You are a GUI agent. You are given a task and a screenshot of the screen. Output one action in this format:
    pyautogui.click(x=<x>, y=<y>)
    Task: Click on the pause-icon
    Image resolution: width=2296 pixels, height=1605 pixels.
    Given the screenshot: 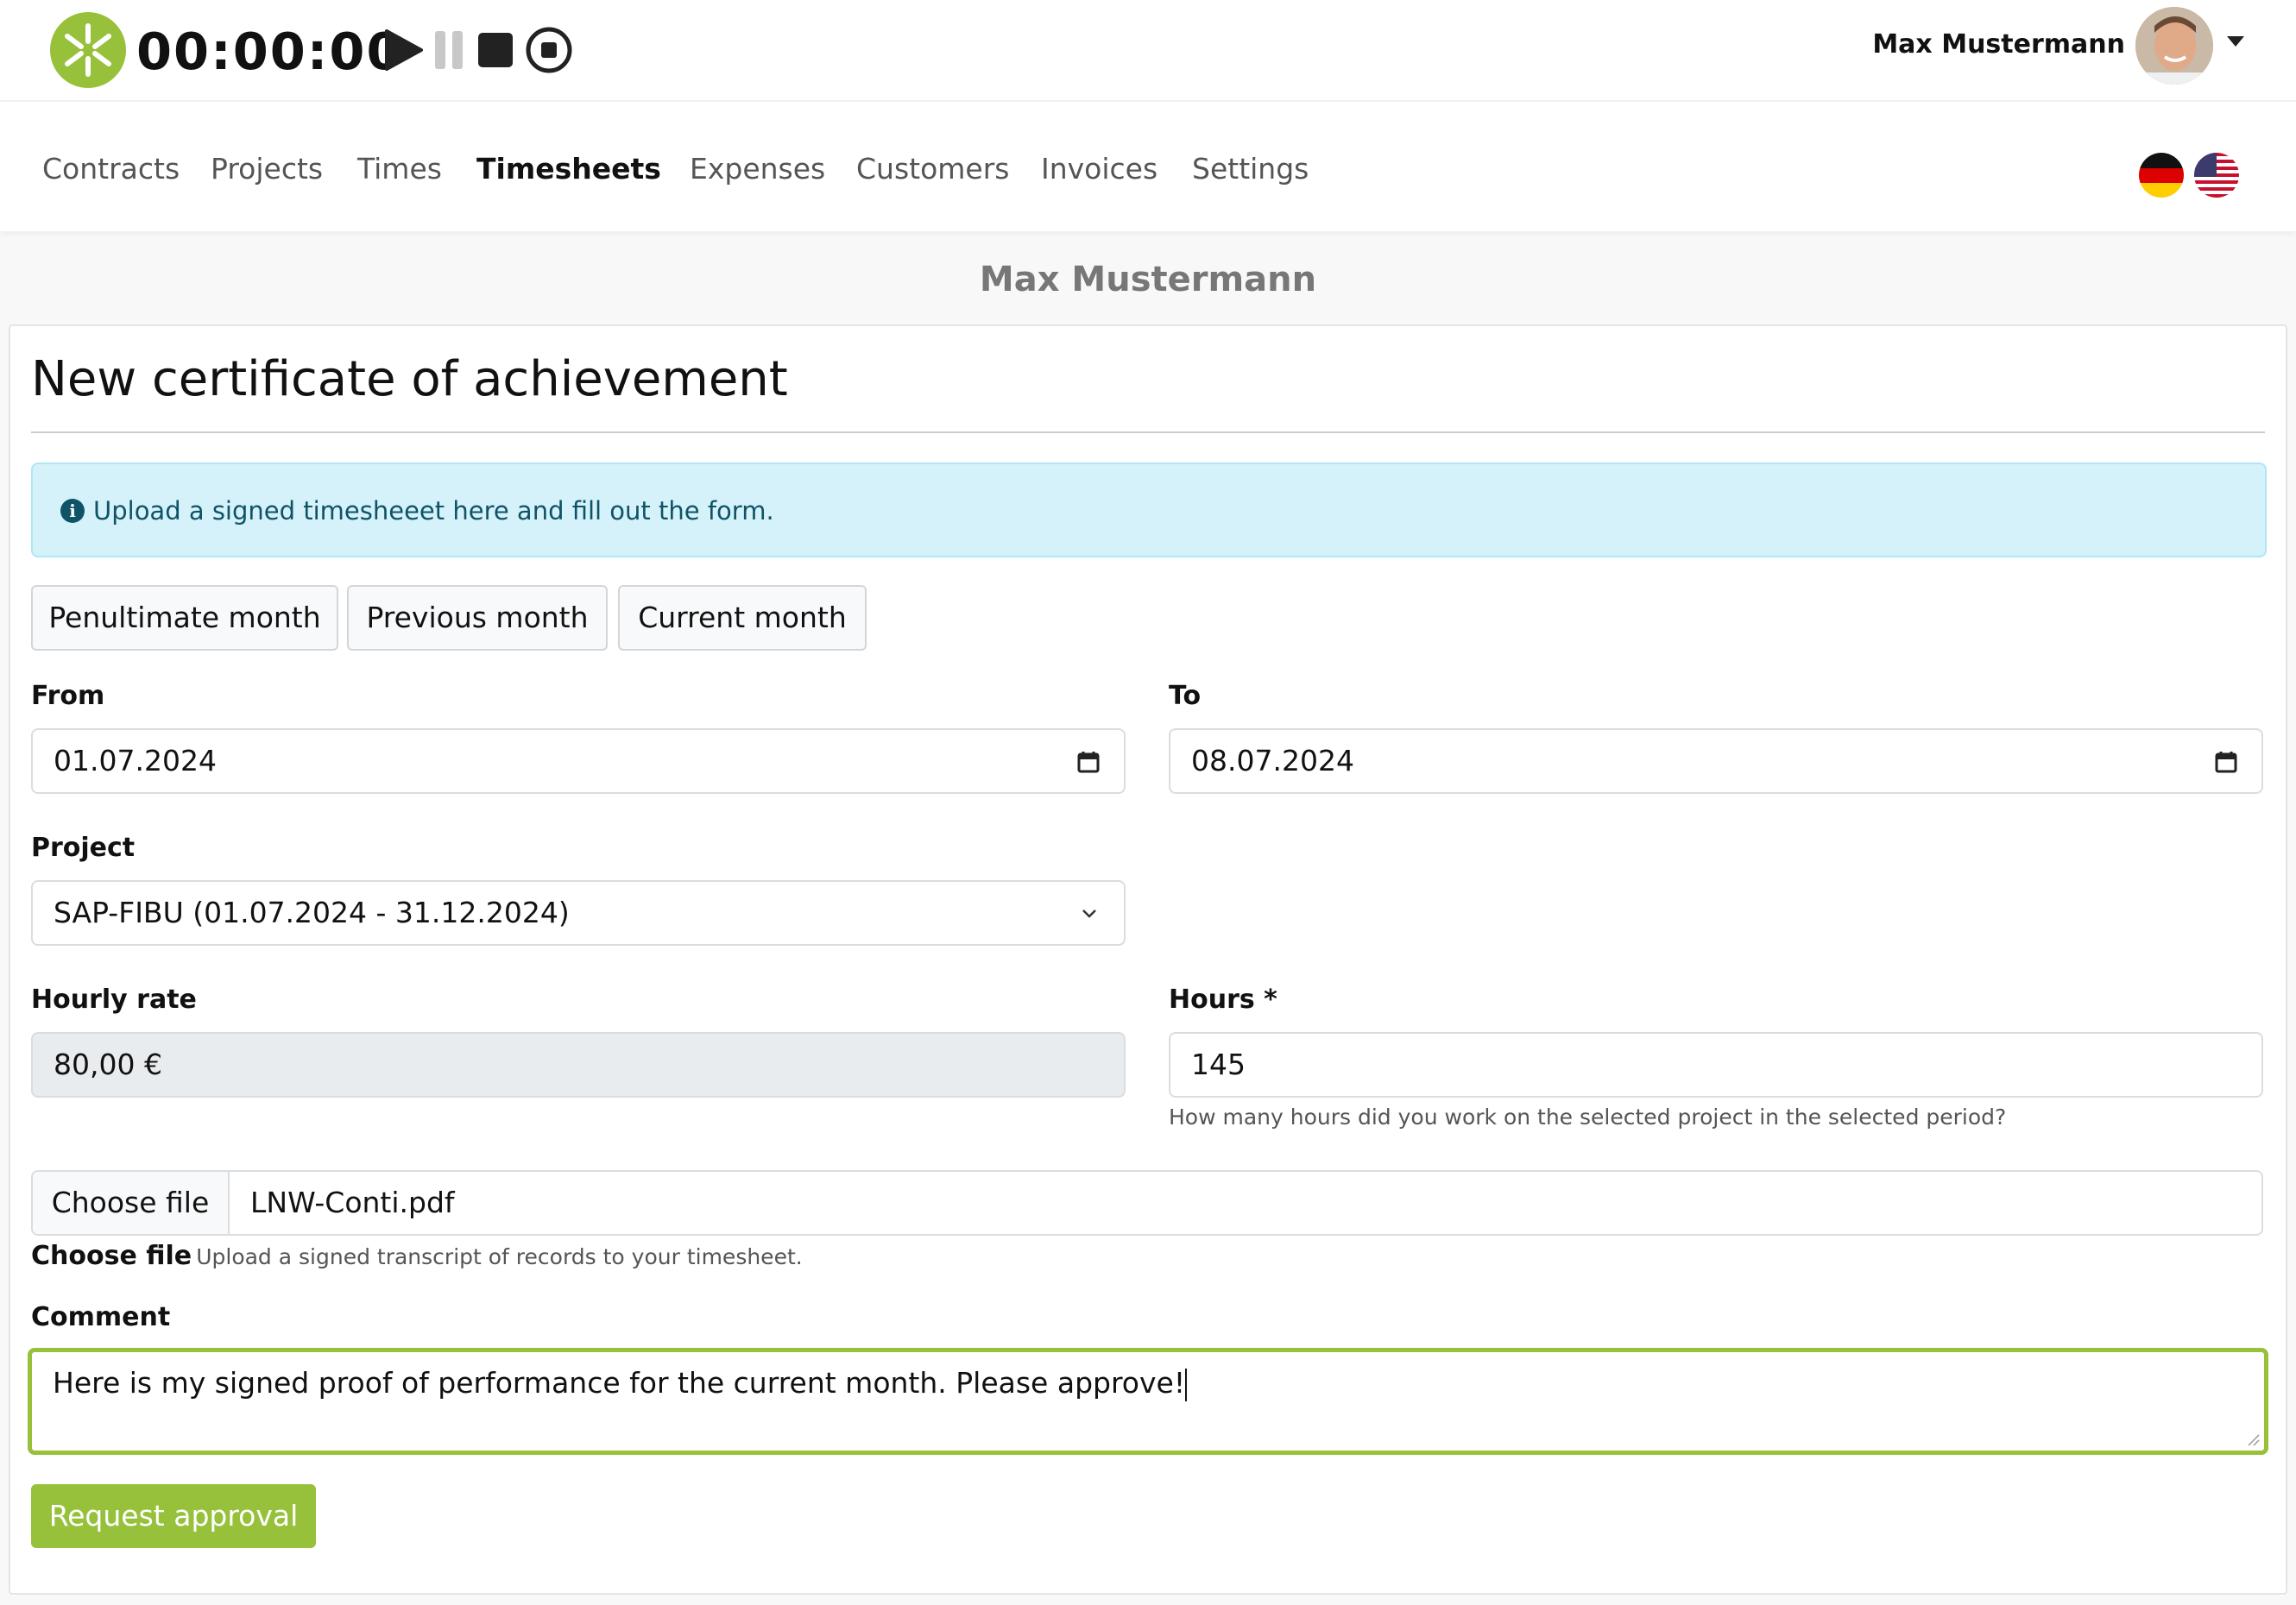 What is the action you would take?
    pyautogui.click(x=454, y=50)
    